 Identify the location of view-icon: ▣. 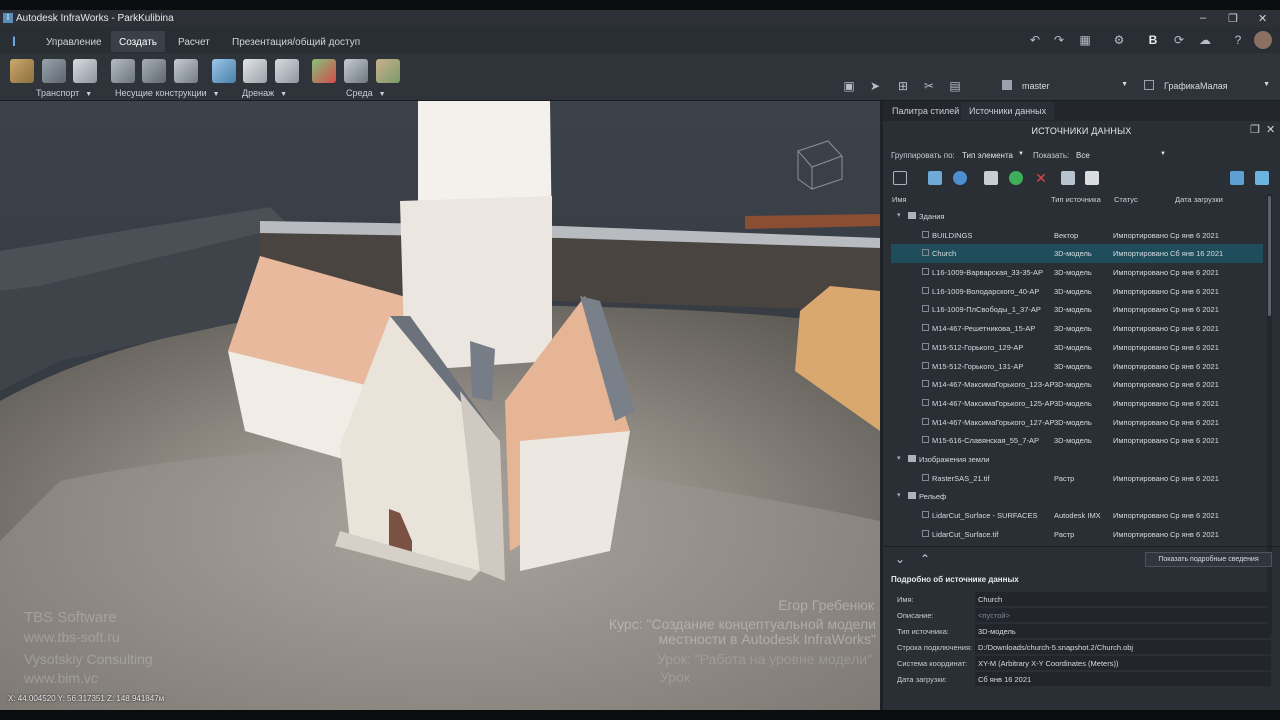
(849, 86).